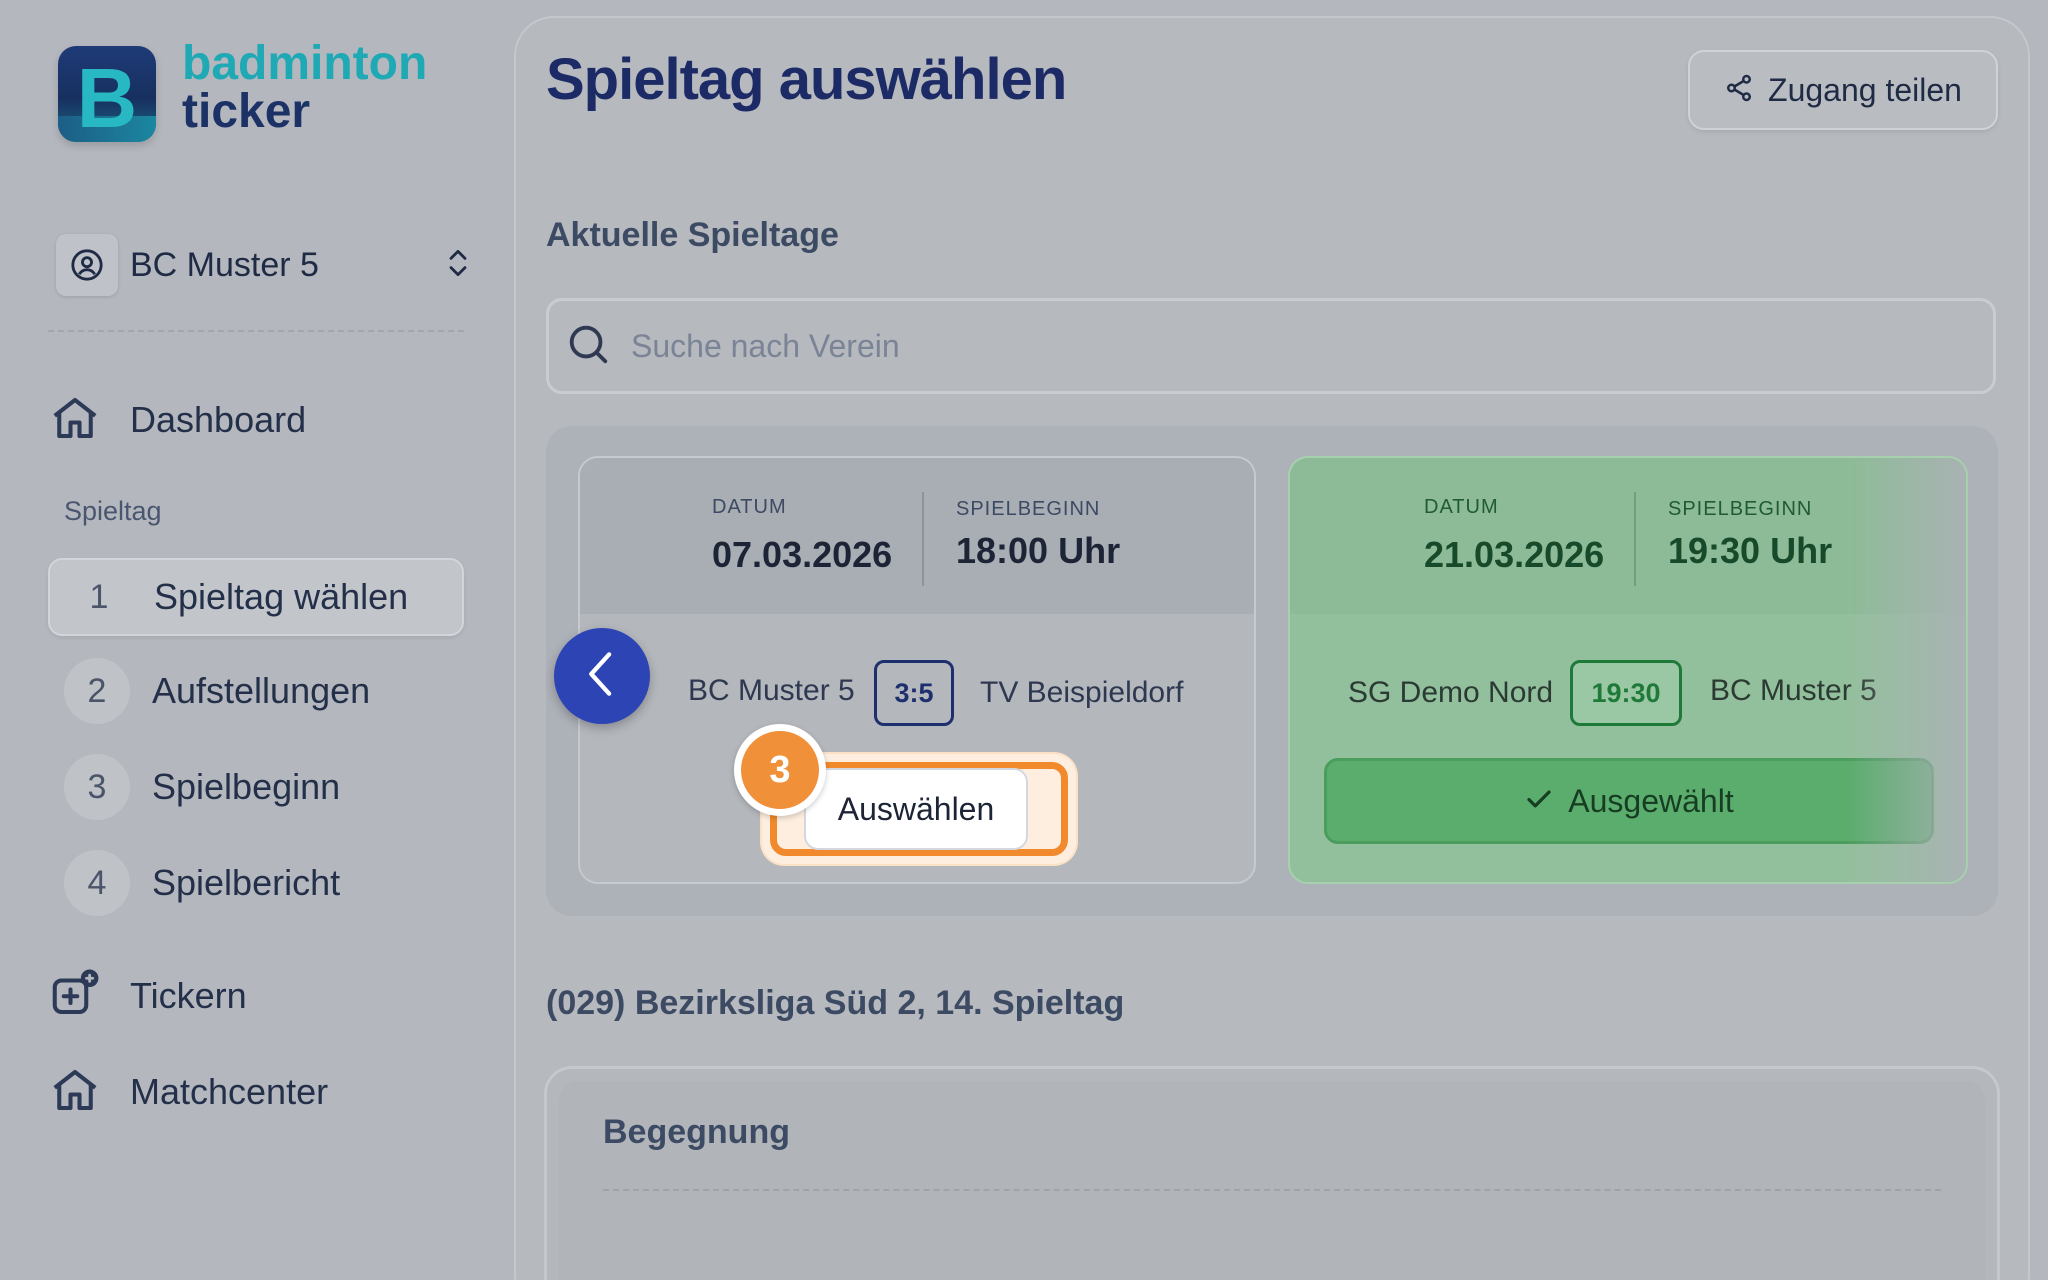 The height and width of the screenshot is (1280, 2048). I want to click on logo-letter: B, so click(107, 96).